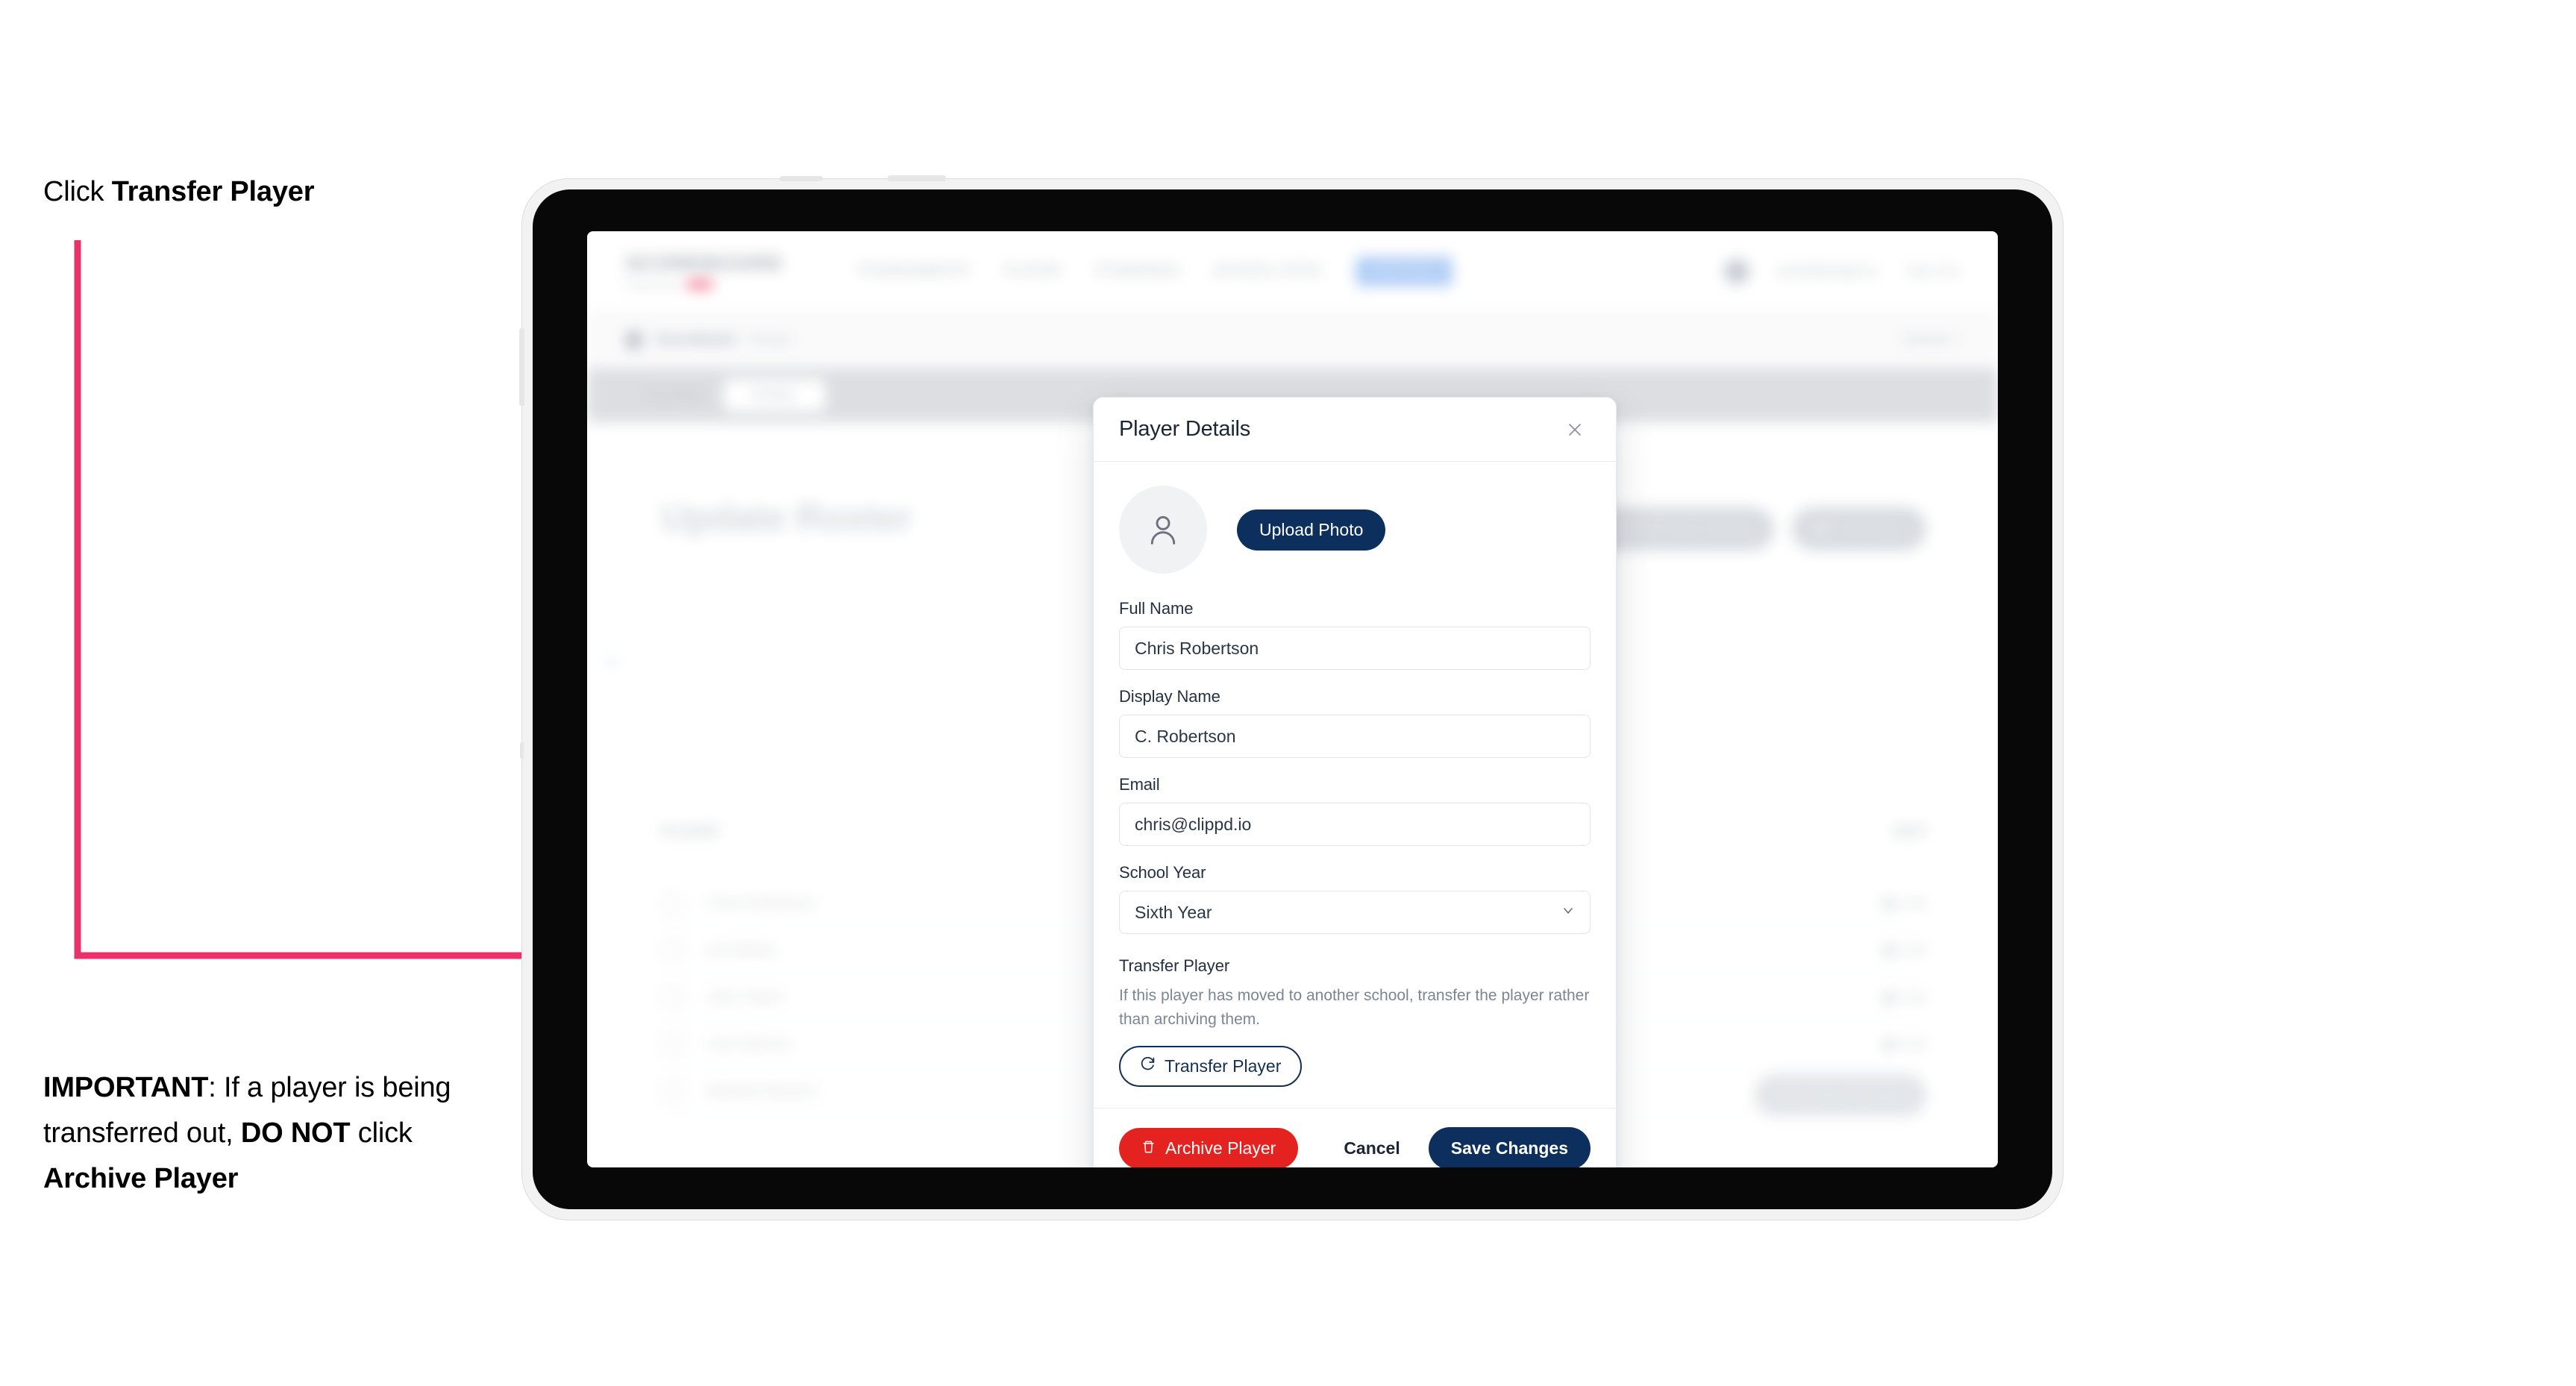 This screenshot has height=1386, width=2576. I want to click on transfer-player-button: Transfer Player, so click(1211, 1066).